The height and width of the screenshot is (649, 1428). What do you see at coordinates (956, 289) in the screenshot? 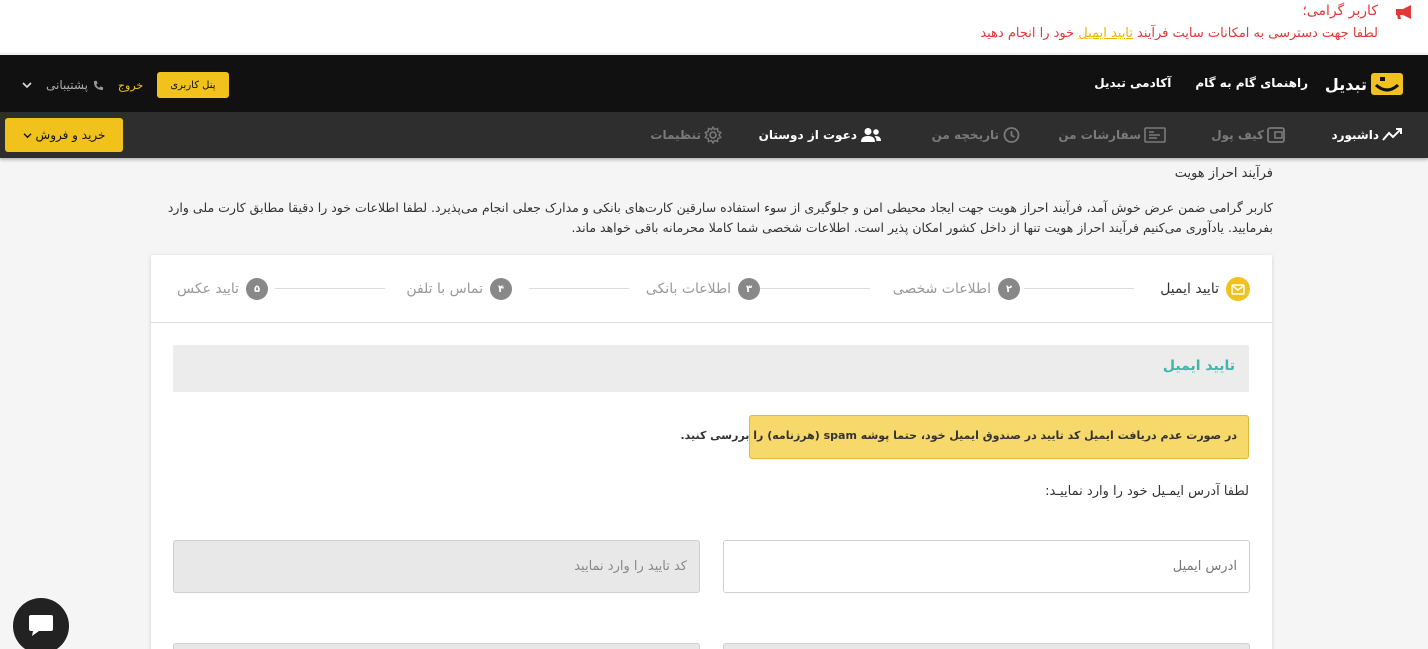
I see `step-personal-info: ۲ اطلاعات شخصی` at bounding box center [956, 289].